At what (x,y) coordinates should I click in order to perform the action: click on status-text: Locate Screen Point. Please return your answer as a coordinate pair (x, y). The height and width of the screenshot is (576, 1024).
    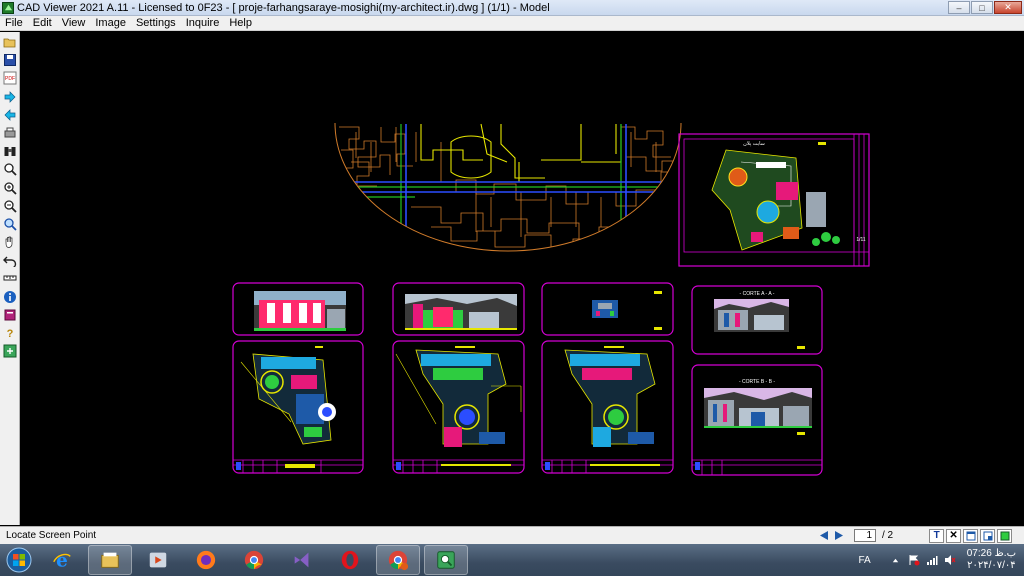
    Looking at the image, I should click on (51, 535).